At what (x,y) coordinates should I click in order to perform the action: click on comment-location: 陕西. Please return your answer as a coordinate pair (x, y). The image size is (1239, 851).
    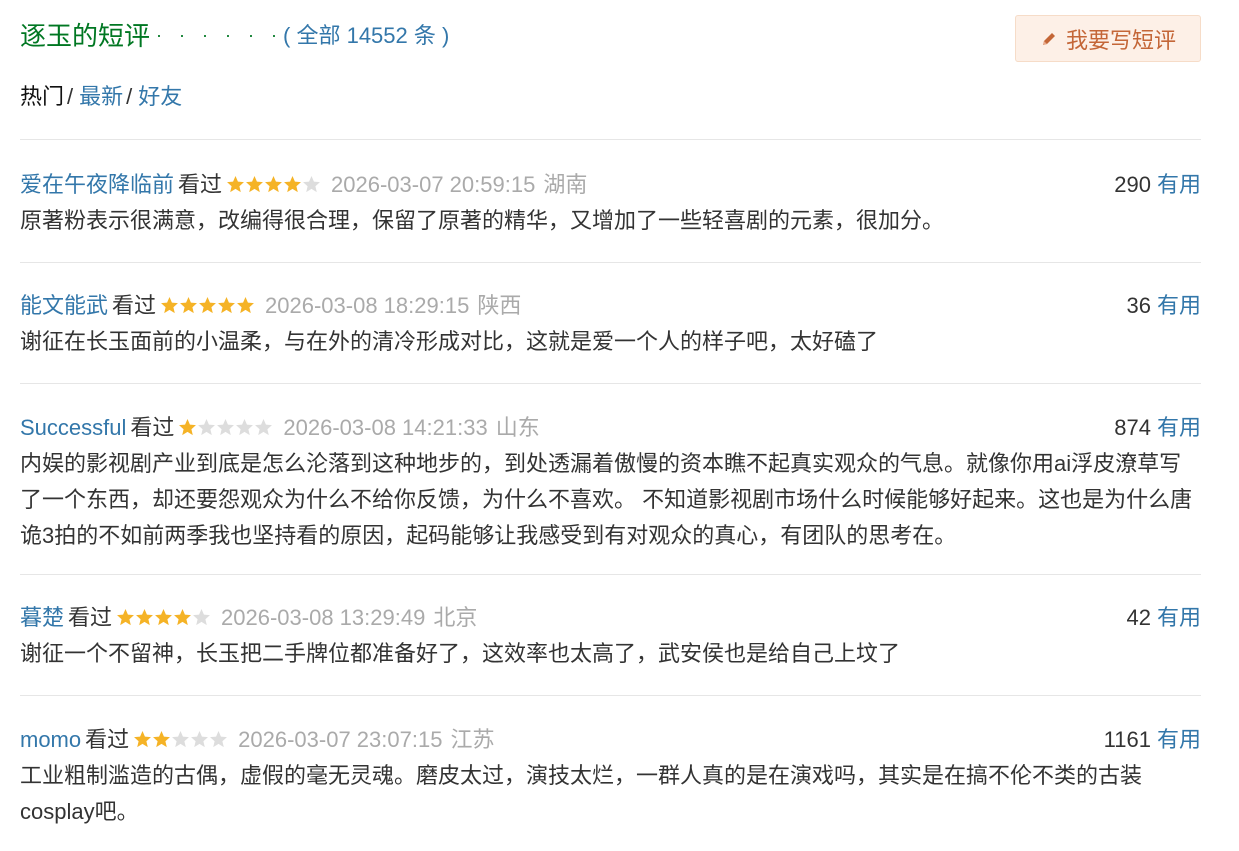
    Looking at the image, I should click on (499, 305).